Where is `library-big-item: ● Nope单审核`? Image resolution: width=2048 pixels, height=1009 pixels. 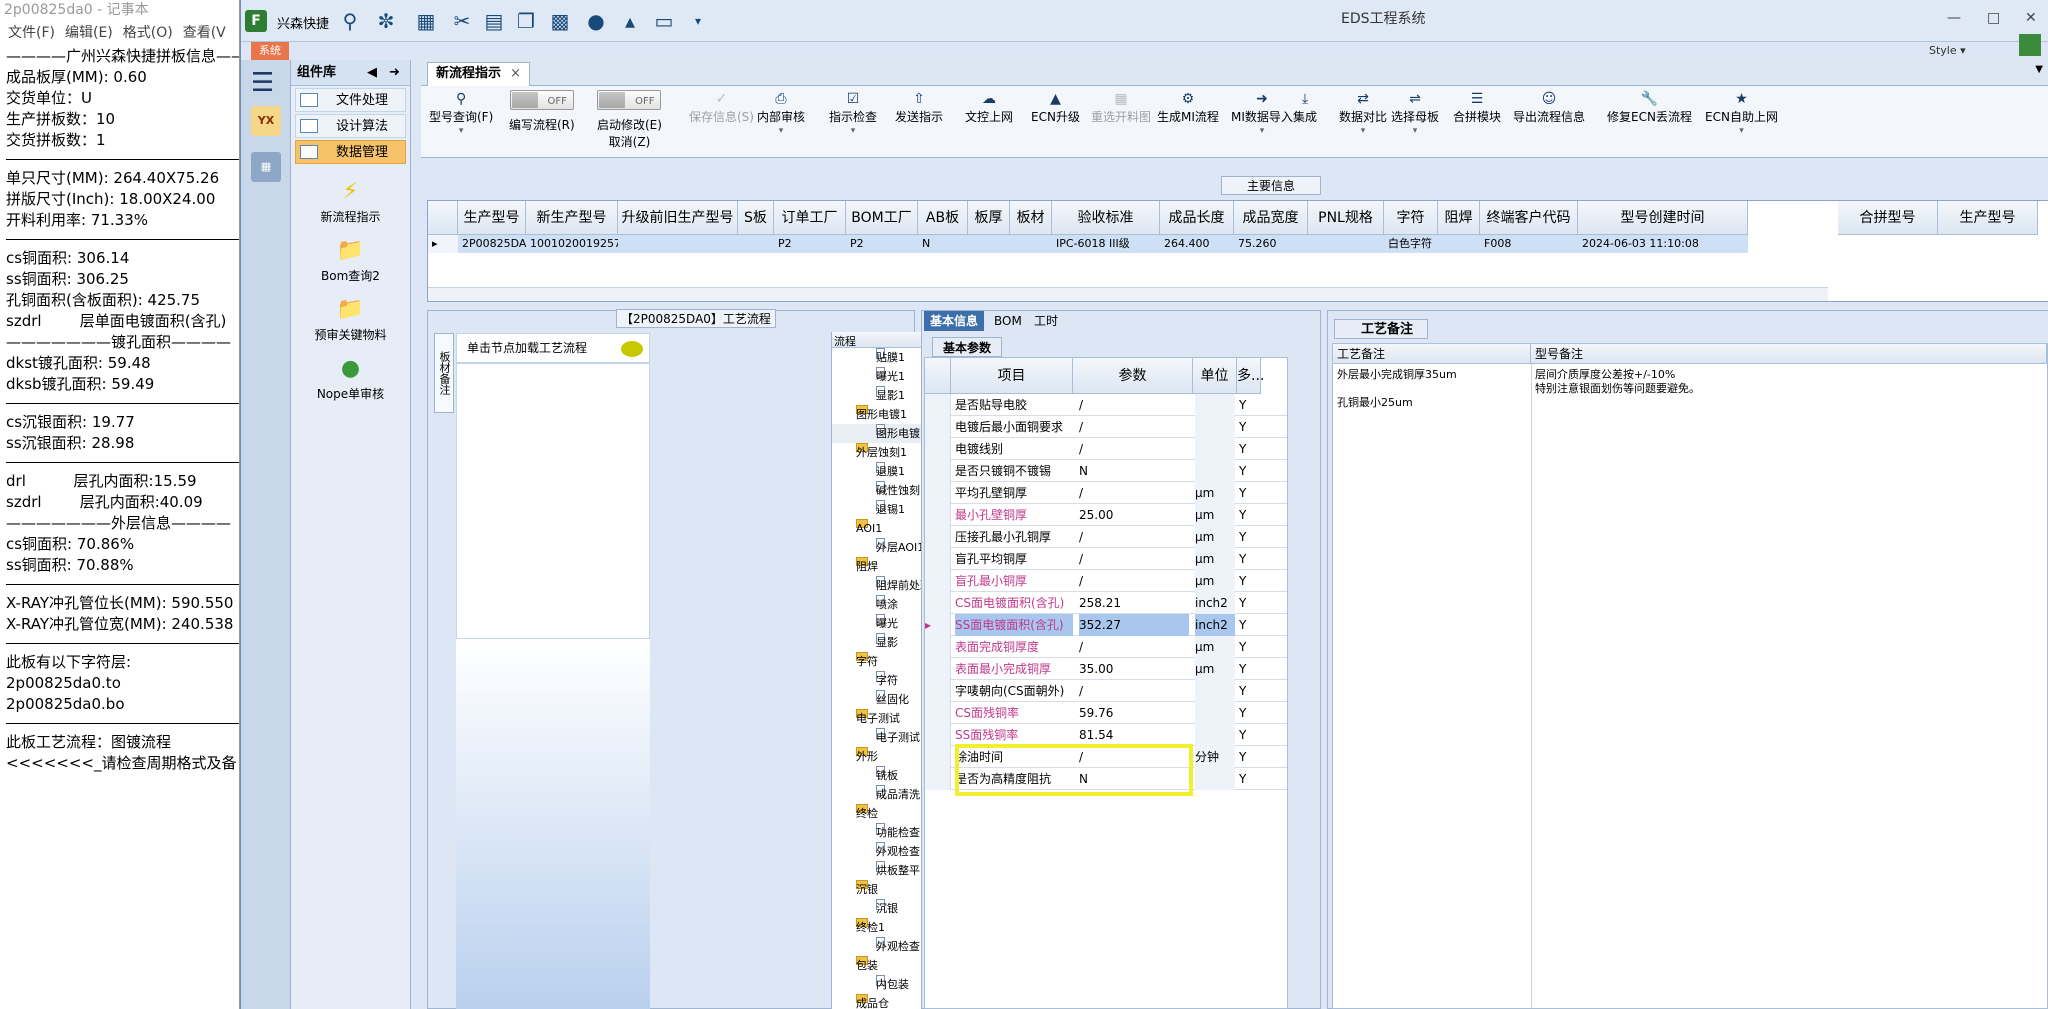 library-big-item: ● Nope单审核 is located at coordinates (350, 378).